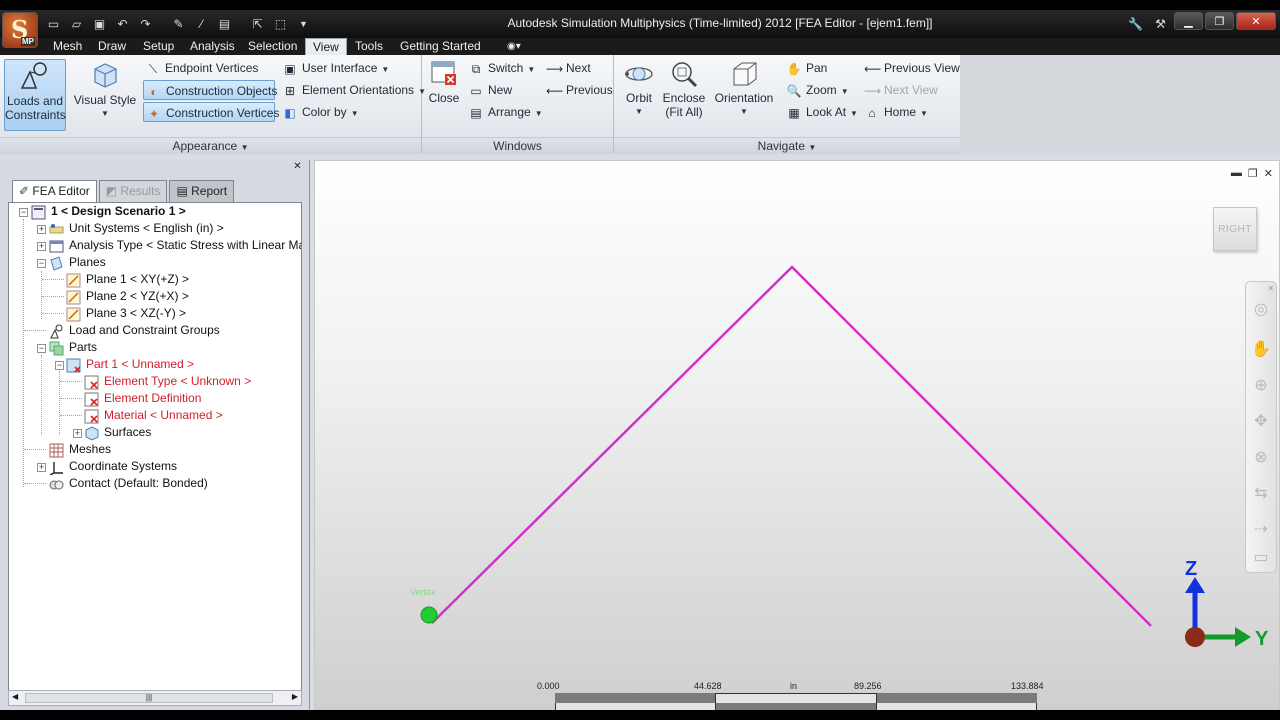 This screenshot has height=720, width=1280. What do you see at coordinates (210, 90) in the screenshot?
I see `construction-objects-button: ◐ Construction Objects` at bounding box center [210, 90].